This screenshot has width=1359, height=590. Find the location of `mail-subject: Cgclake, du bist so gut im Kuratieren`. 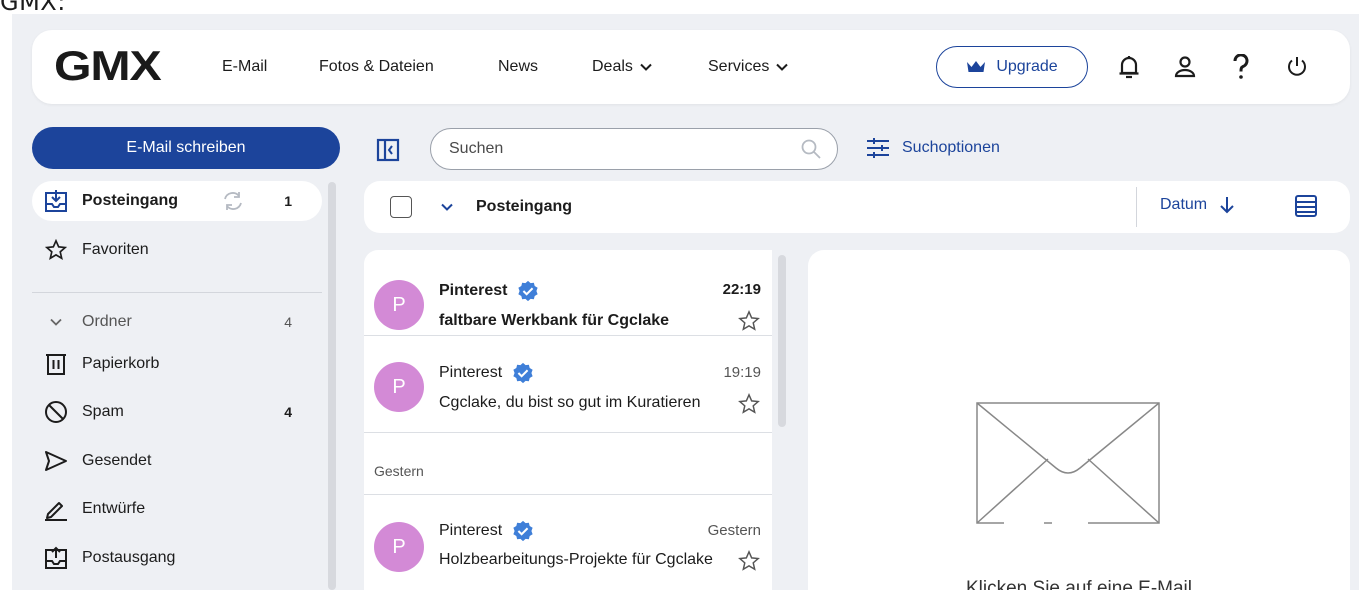

mail-subject: Cgclake, du bist so gut im Kuratieren is located at coordinates (570, 402).